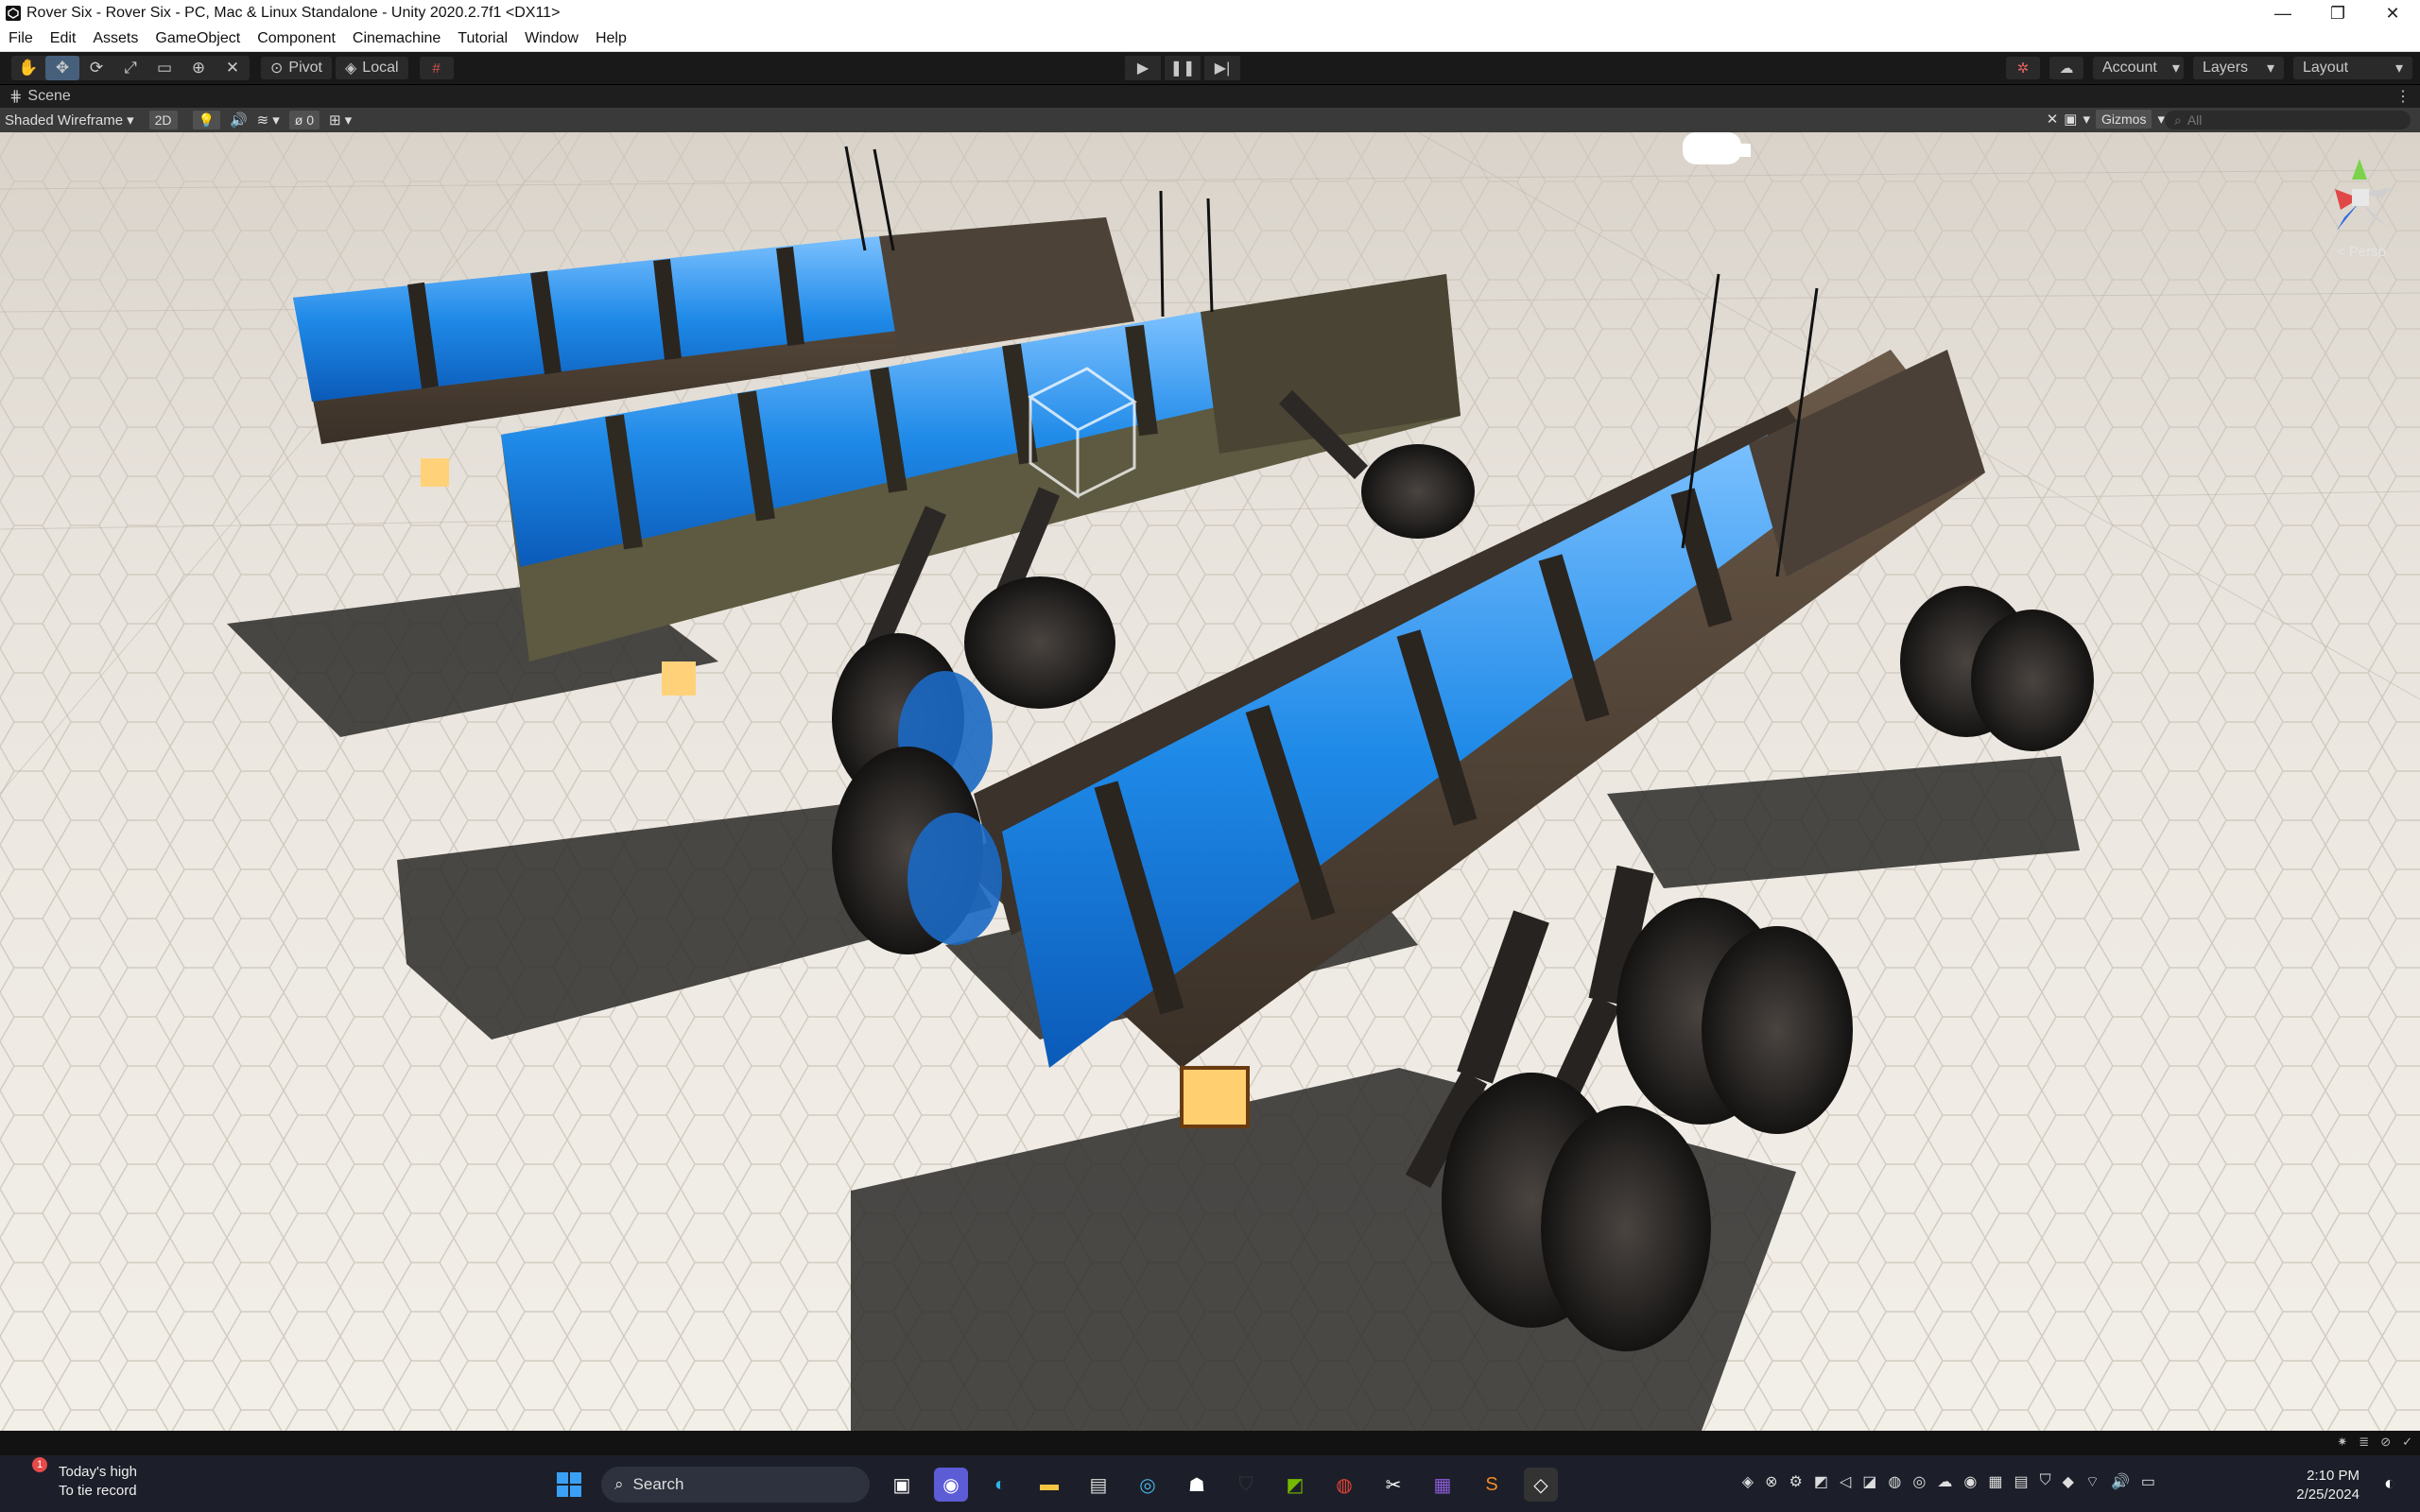  I want to click on green-app-icon: ◪, so click(1869, 1481).